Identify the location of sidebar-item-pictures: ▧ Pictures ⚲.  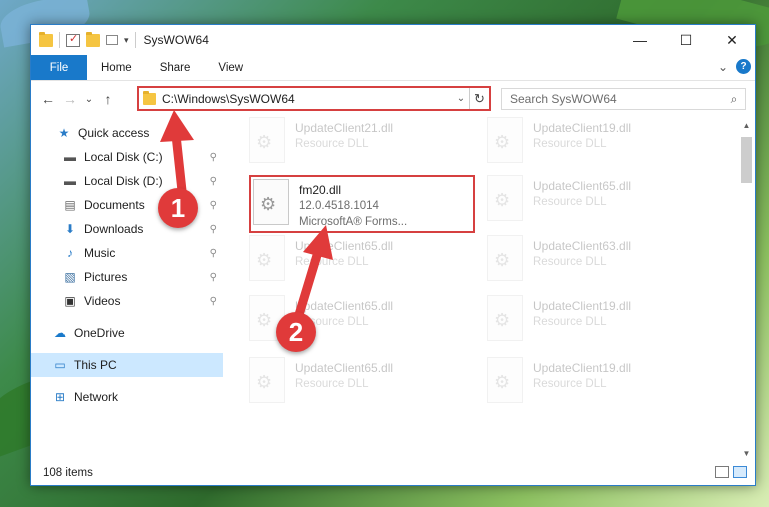
(127, 277).